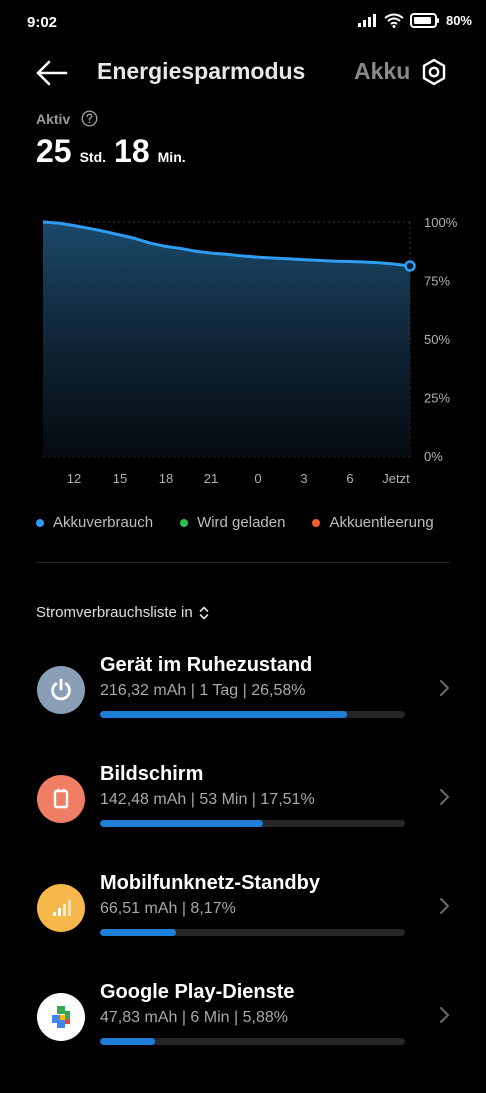  What do you see at coordinates (89, 118) in the screenshot?
I see `help-icon` at bounding box center [89, 118].